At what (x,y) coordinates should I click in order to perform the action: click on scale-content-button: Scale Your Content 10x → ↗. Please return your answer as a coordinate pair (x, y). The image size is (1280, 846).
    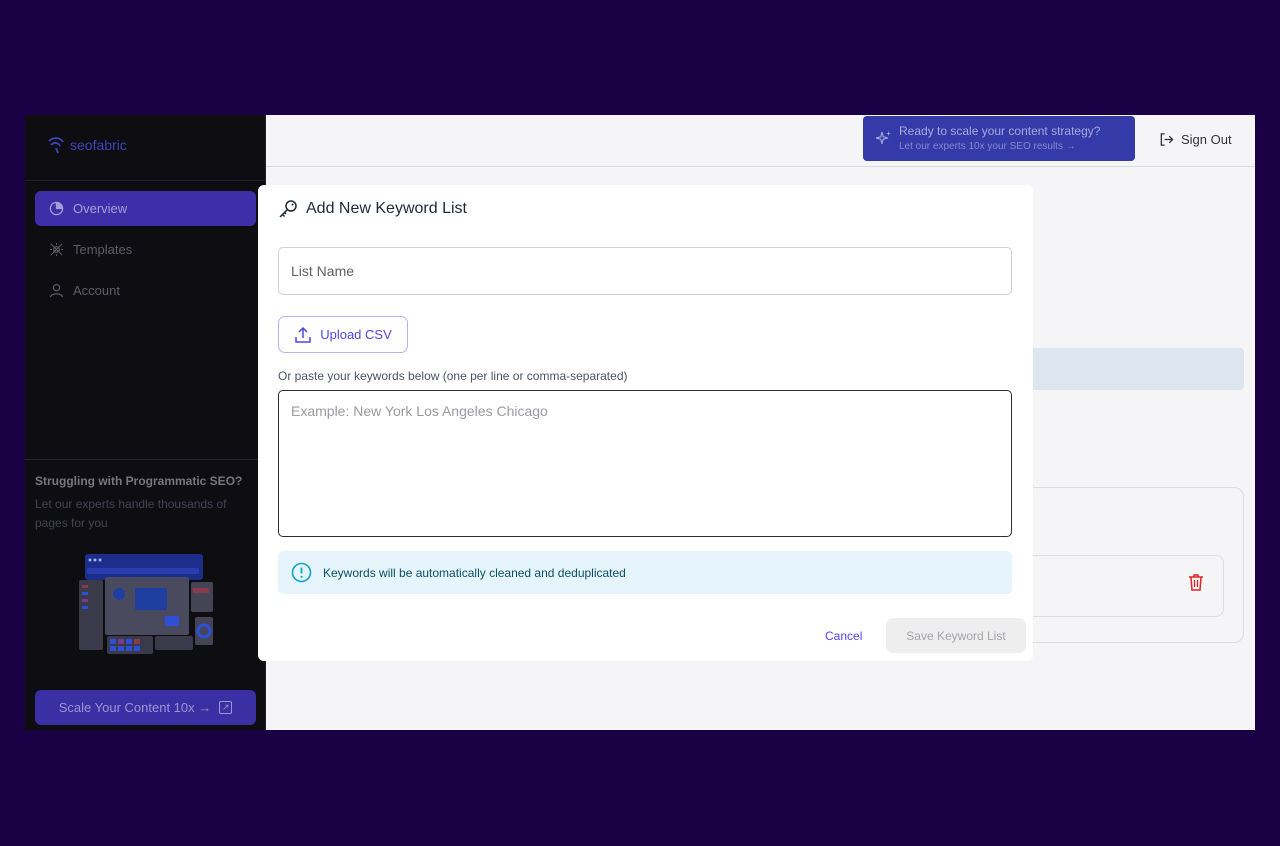
    Looking at the image, I should click on (145, 707).